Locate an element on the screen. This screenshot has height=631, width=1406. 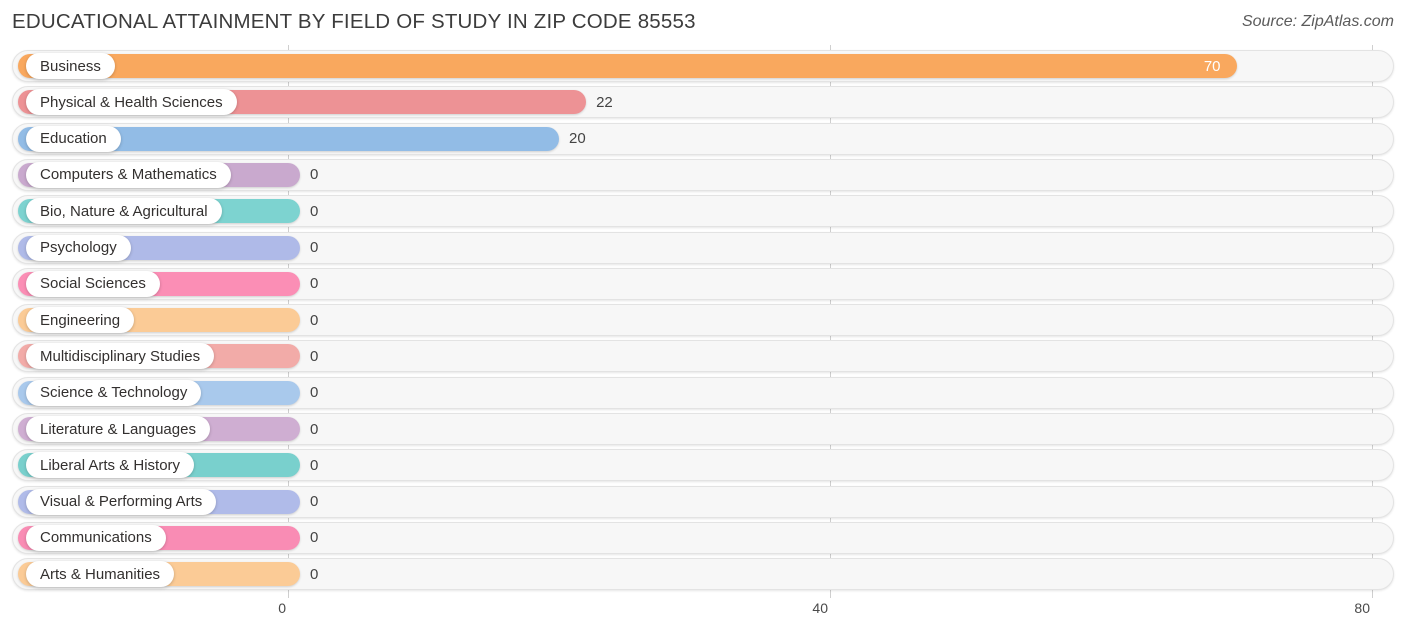
category-label: Liberal Arts & History is located at coordinates (110, 465).